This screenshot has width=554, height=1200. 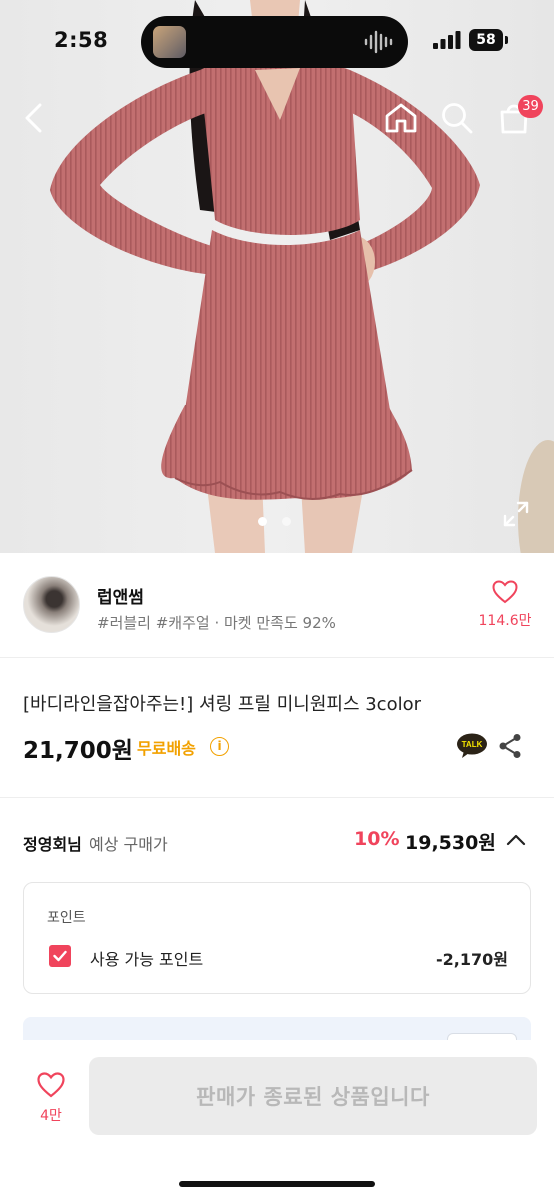 What do you see at coordinates (51, 1116) in the screenshot?
I see `wishlist-count: 4만` at bounding box center [51, 1116].